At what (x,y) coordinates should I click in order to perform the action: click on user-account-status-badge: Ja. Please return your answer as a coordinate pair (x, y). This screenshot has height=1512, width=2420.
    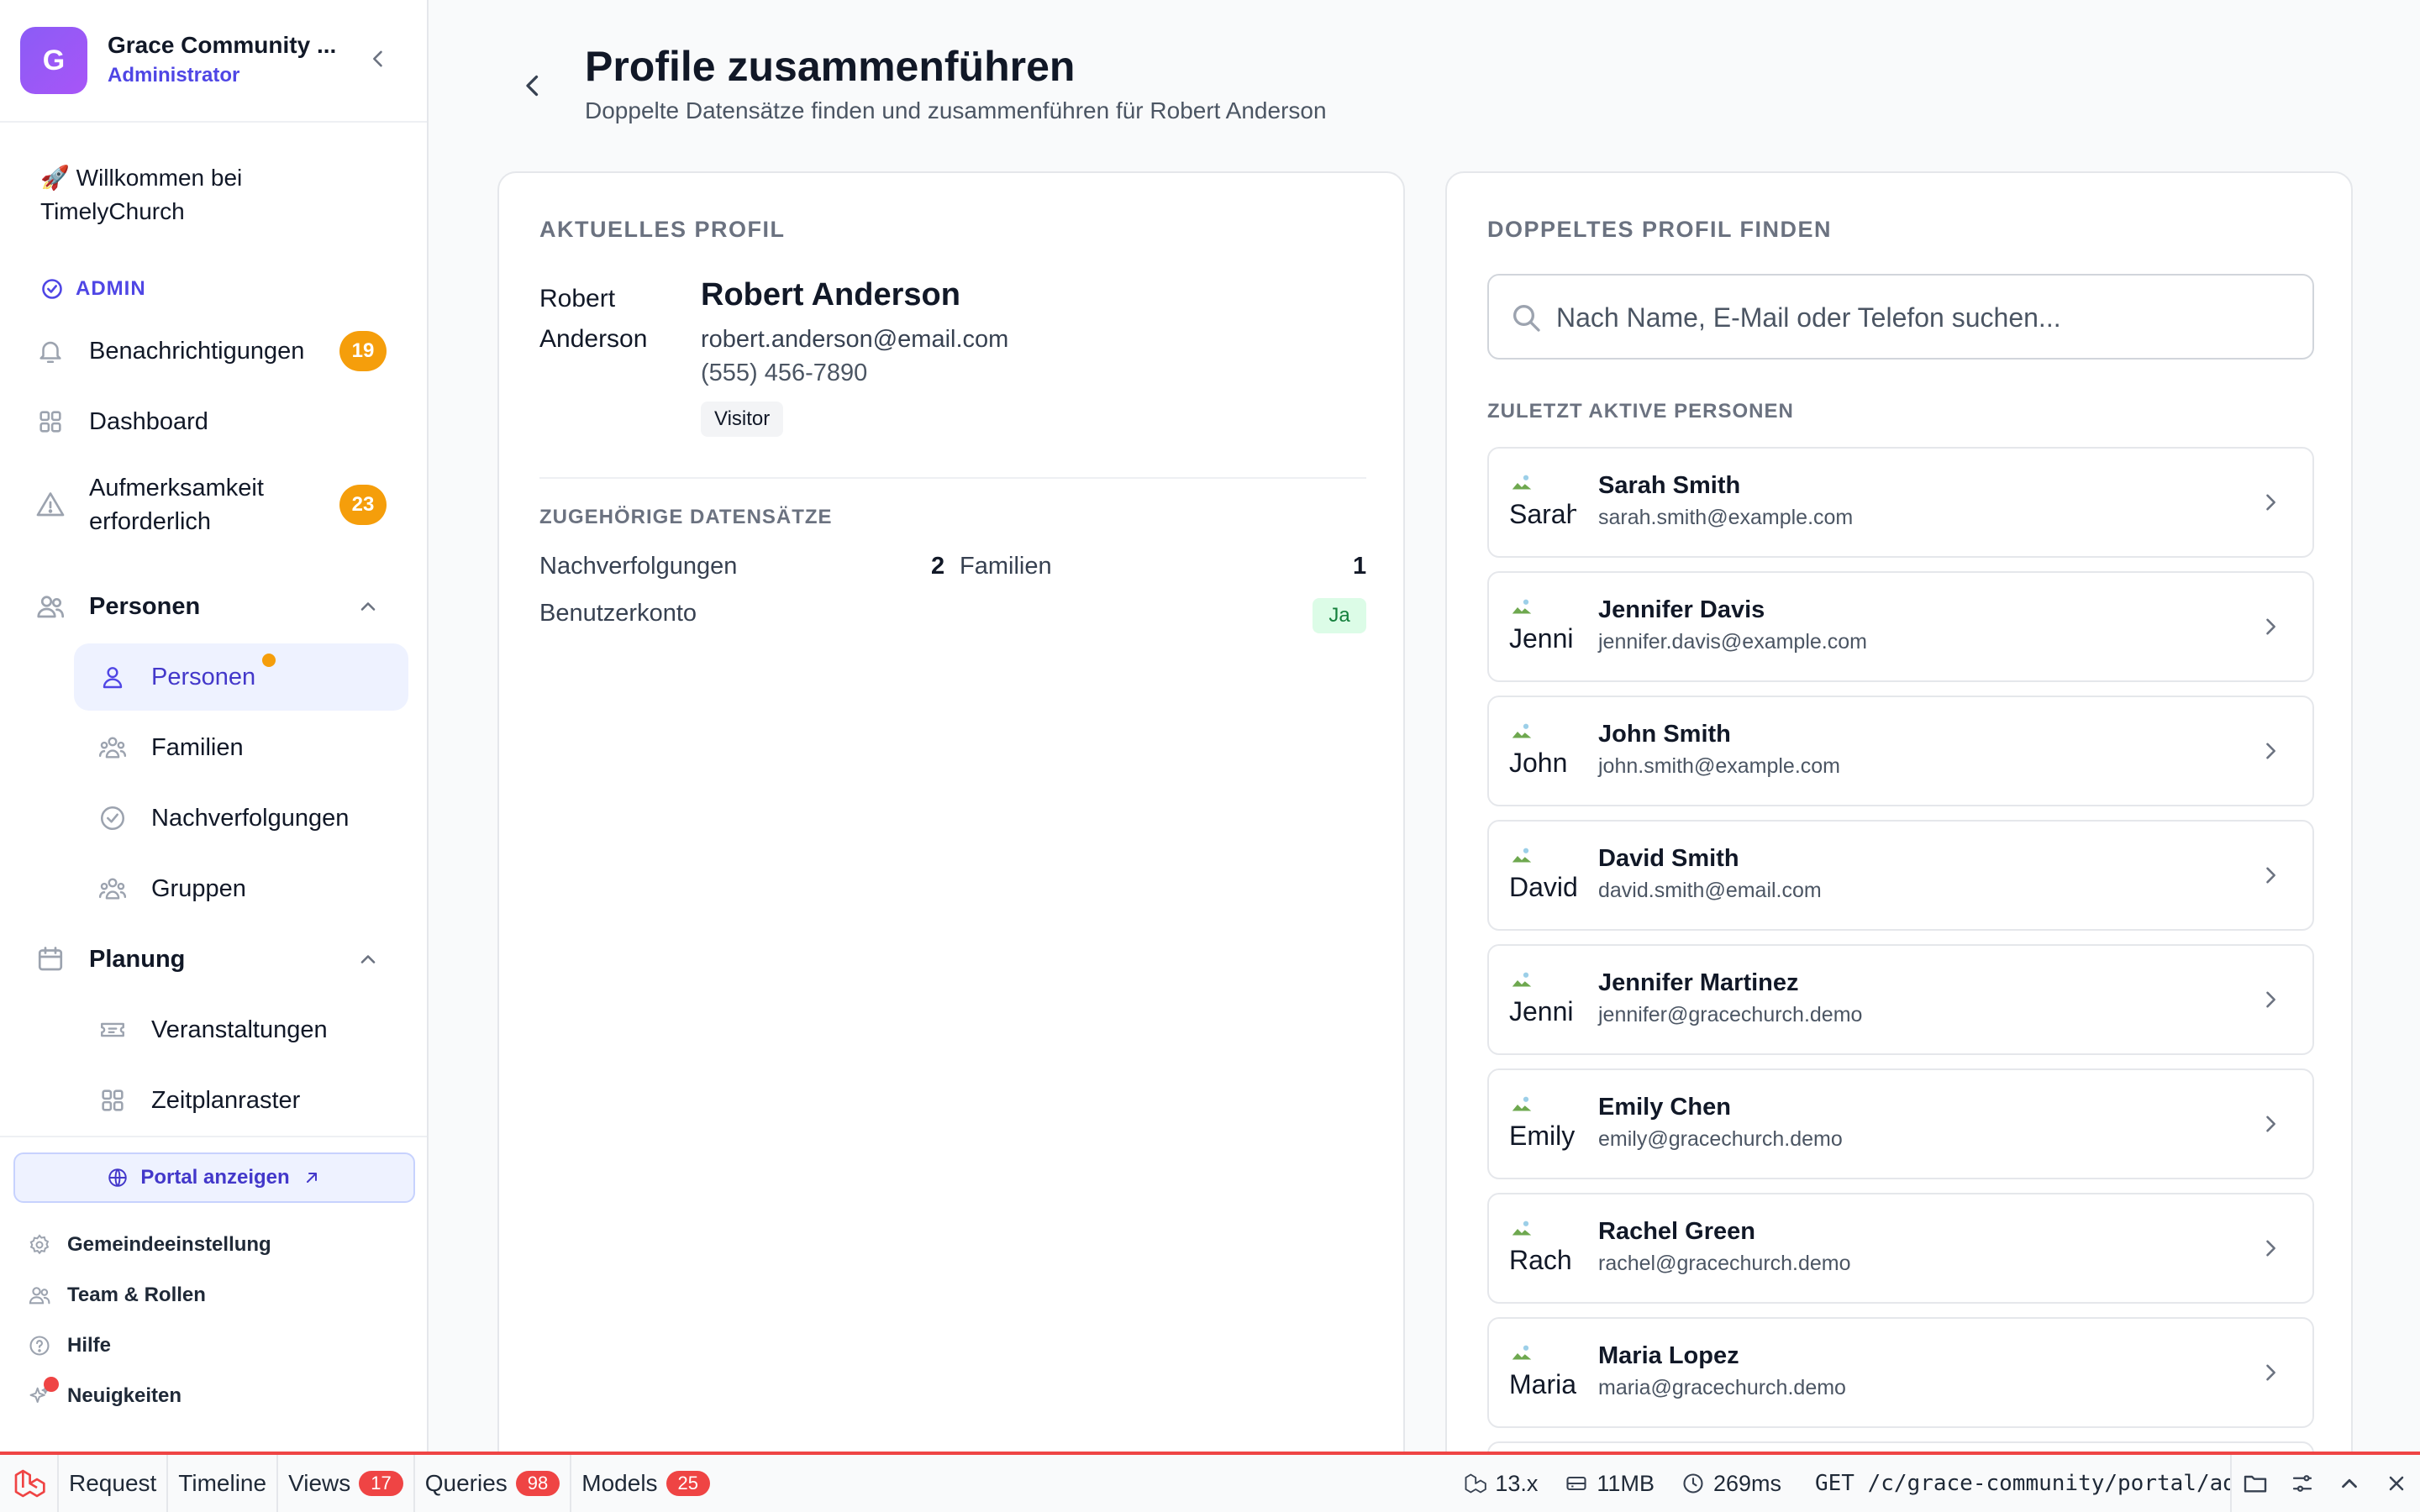
    Looking at the image, I should click on (1339, 615).